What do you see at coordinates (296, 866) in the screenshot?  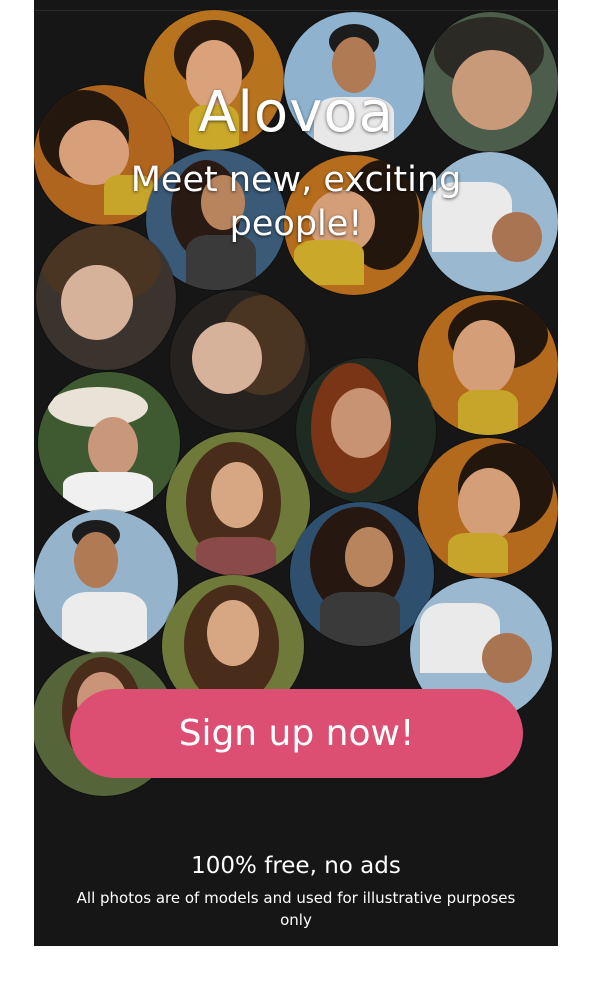 I see `free-no-ads-label: 100% free, no ads` at bounding box center [296, 866].